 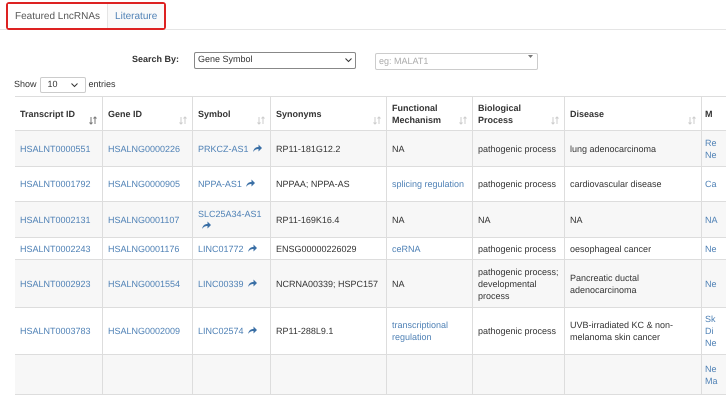 I want to click on column-header: Symbol, so click(x=231, y=113).